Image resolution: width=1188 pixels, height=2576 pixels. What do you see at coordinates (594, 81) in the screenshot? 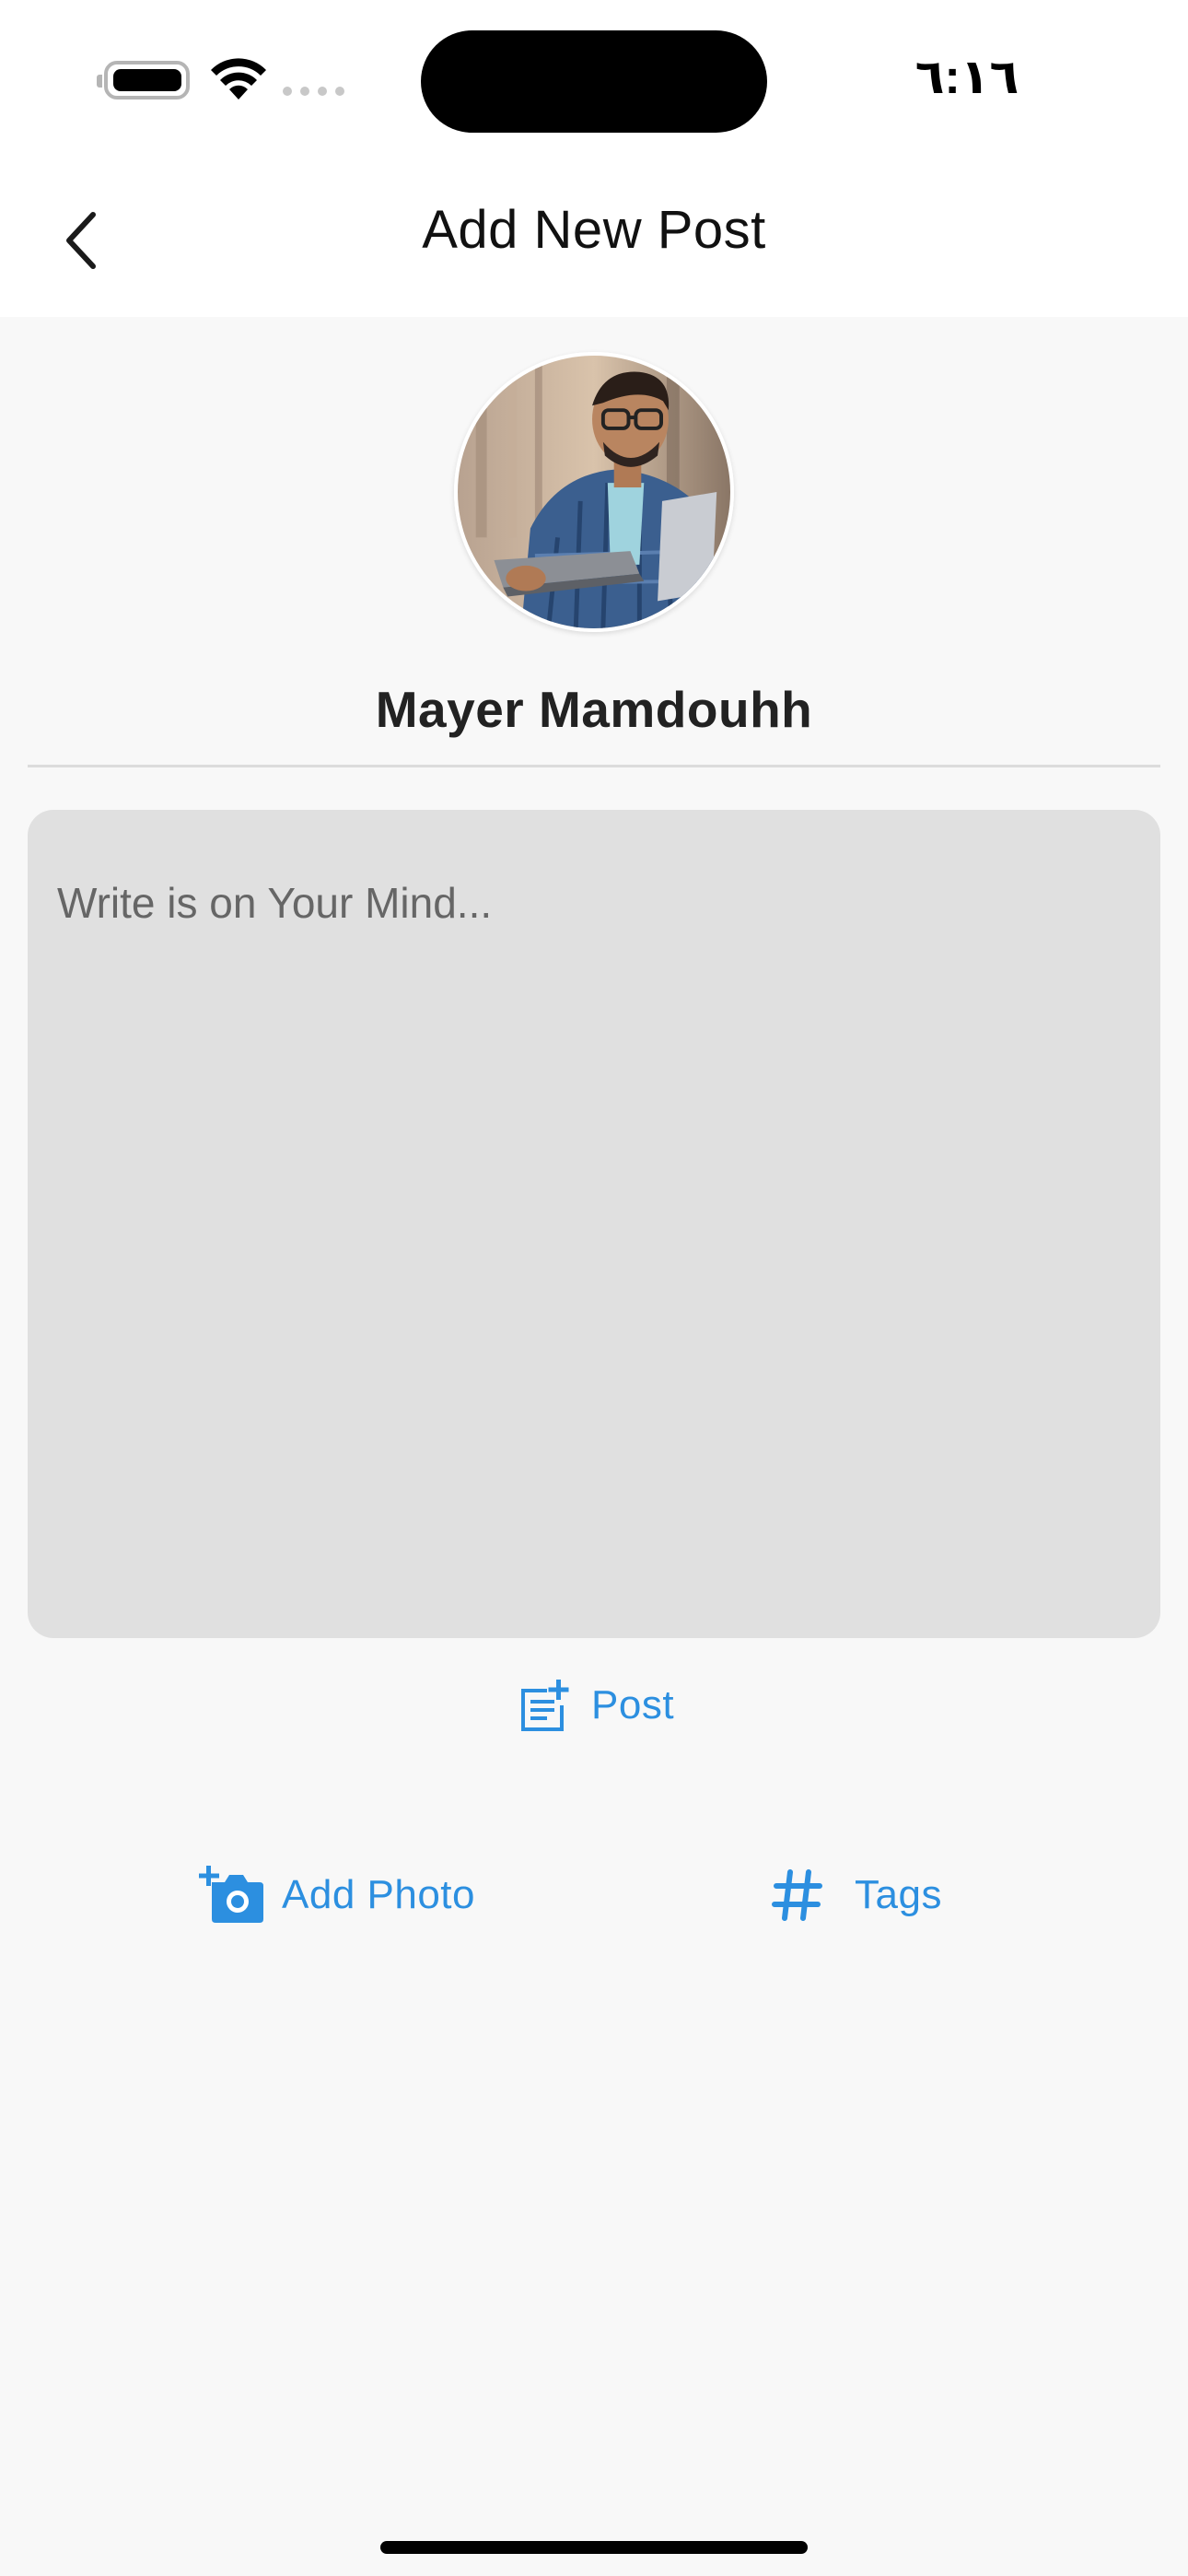
I see `dynamic-island` at bounding box center [594, 81].